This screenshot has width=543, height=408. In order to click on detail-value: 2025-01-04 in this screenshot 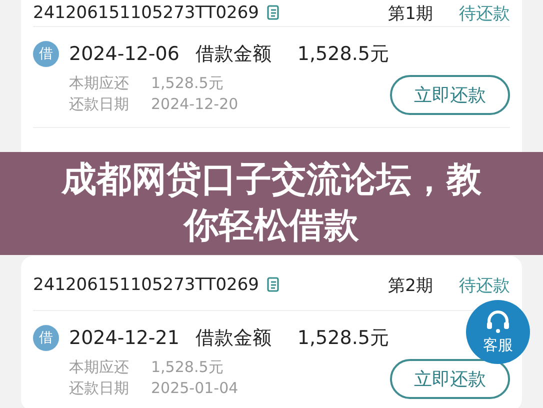, I will do `click(194, 388)`.